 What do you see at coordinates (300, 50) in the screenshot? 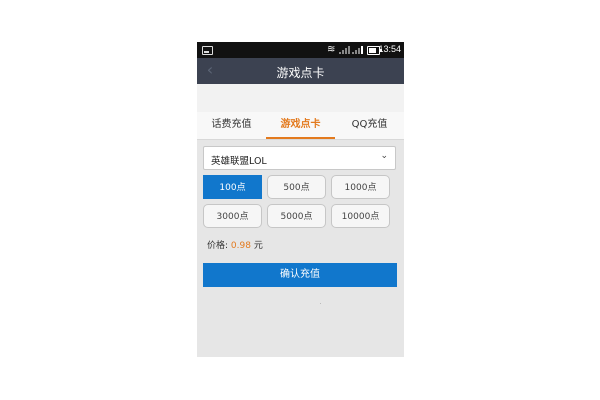
I see `status-bar: ≋ 13:54` at bounding box center [300, 50].